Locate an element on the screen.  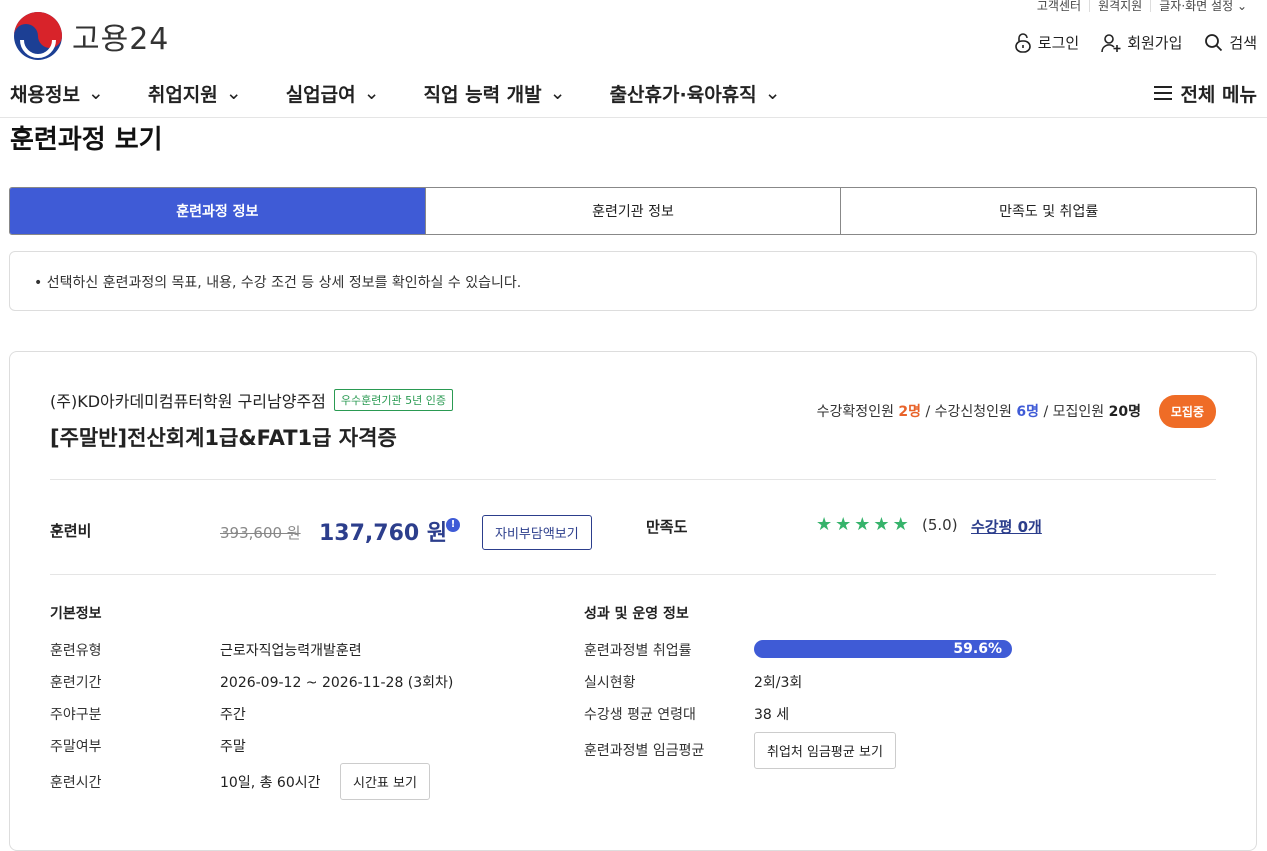
tab-satisfaction-employment: 만족도 및 취업률 is located at coordinates (1048, 211).